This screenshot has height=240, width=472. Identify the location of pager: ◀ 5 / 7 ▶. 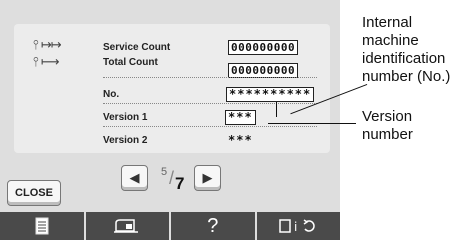
(171, 180).